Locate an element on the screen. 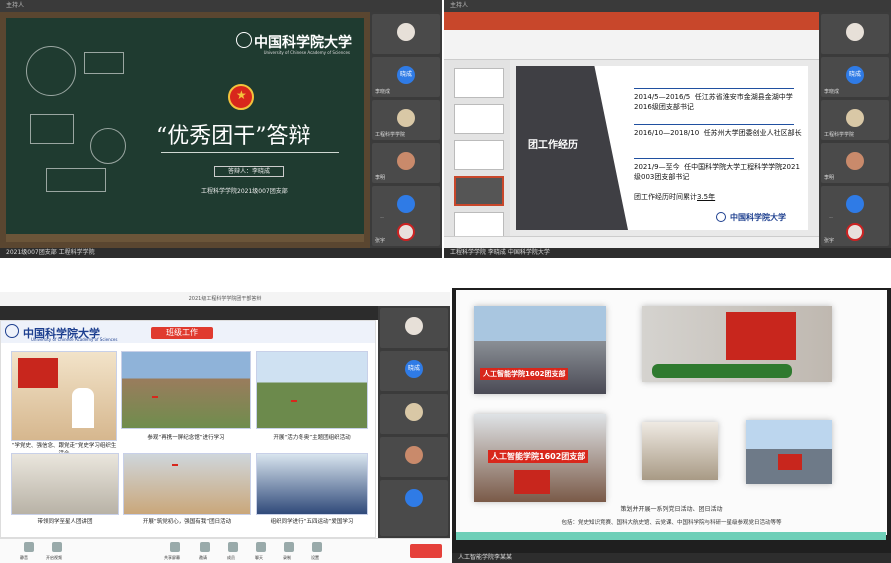 This screenshot has height=563, width=891. banner: 人工智能学院1602团支部 is located at coordinates (524, 374).